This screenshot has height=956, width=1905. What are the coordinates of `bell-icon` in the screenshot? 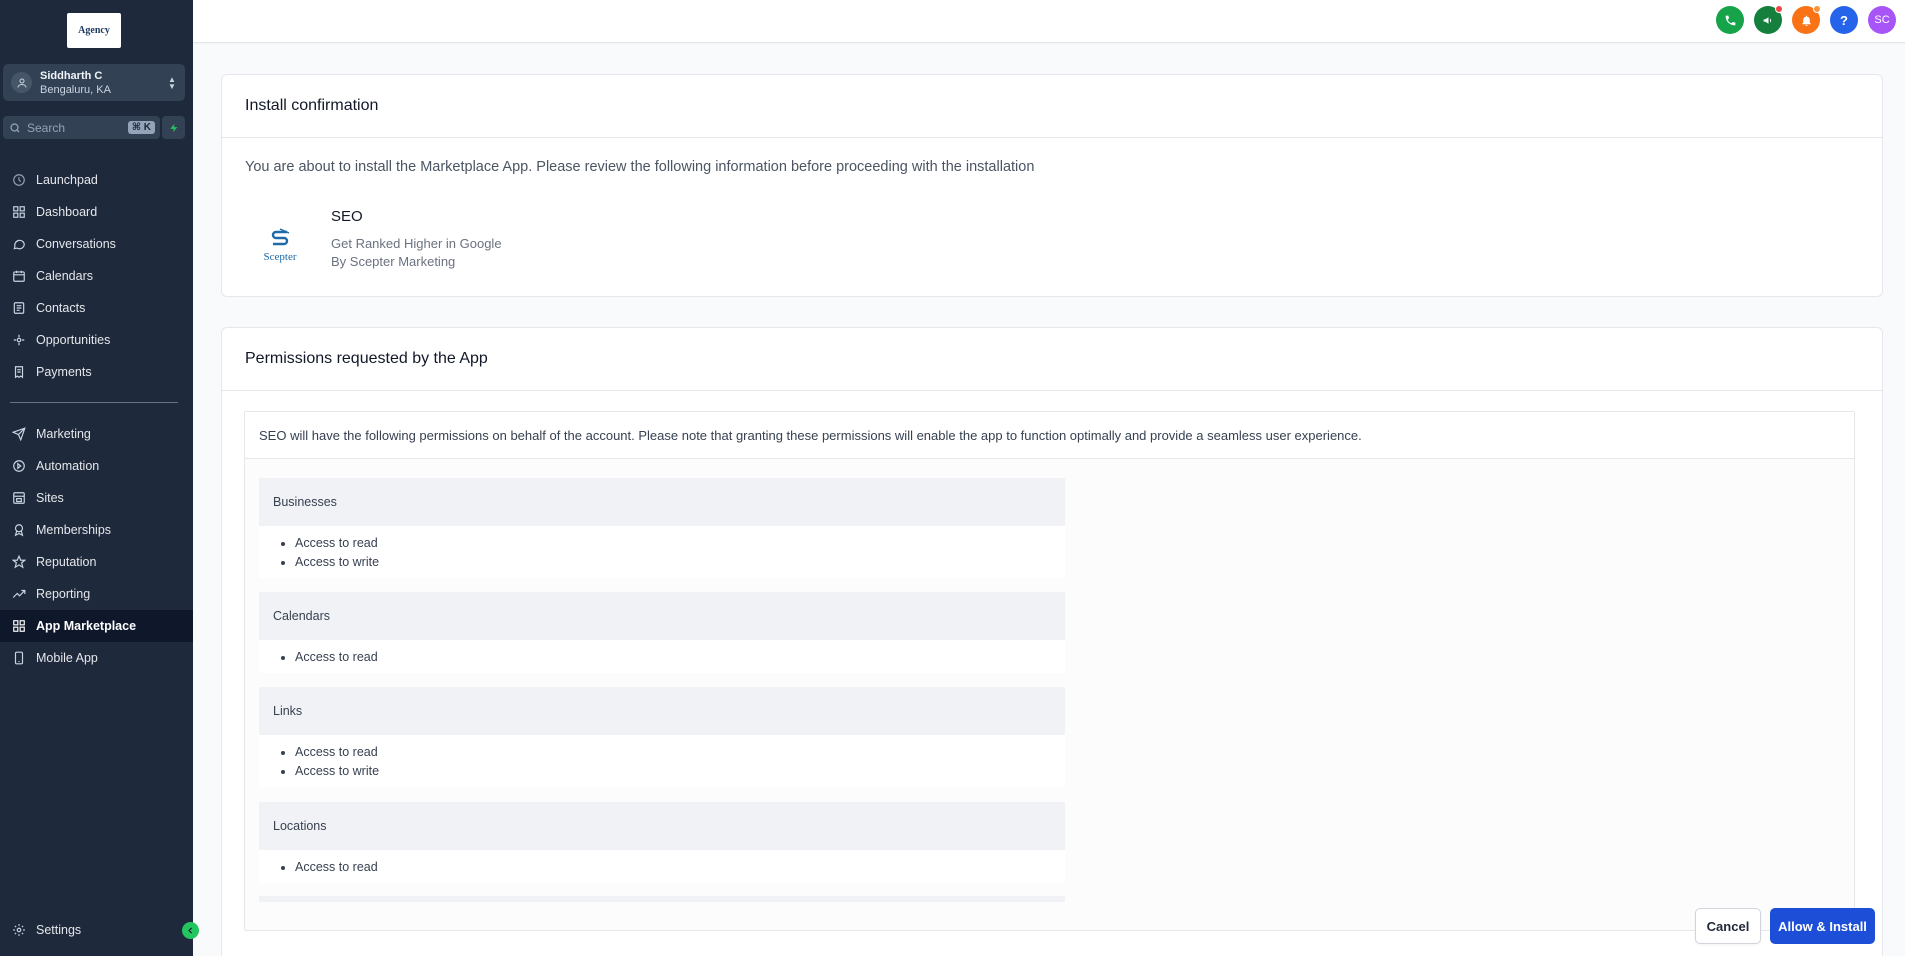 It's located at (1806, 20).